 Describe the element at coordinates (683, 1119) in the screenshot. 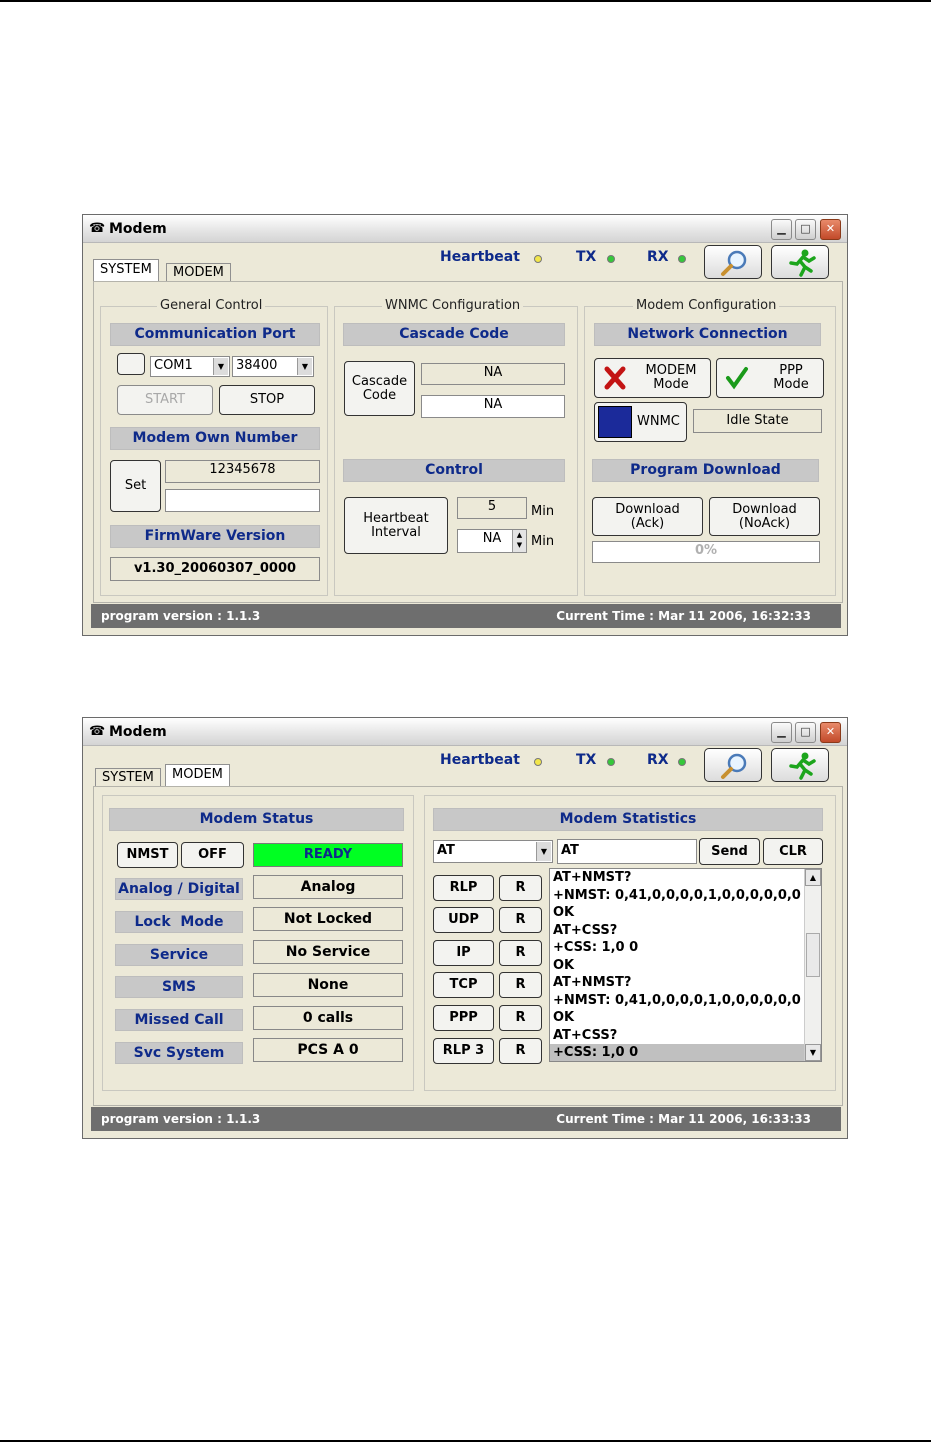

I see `current-time: Current Time : Mar 11 2006, 16:33:33` at that location.